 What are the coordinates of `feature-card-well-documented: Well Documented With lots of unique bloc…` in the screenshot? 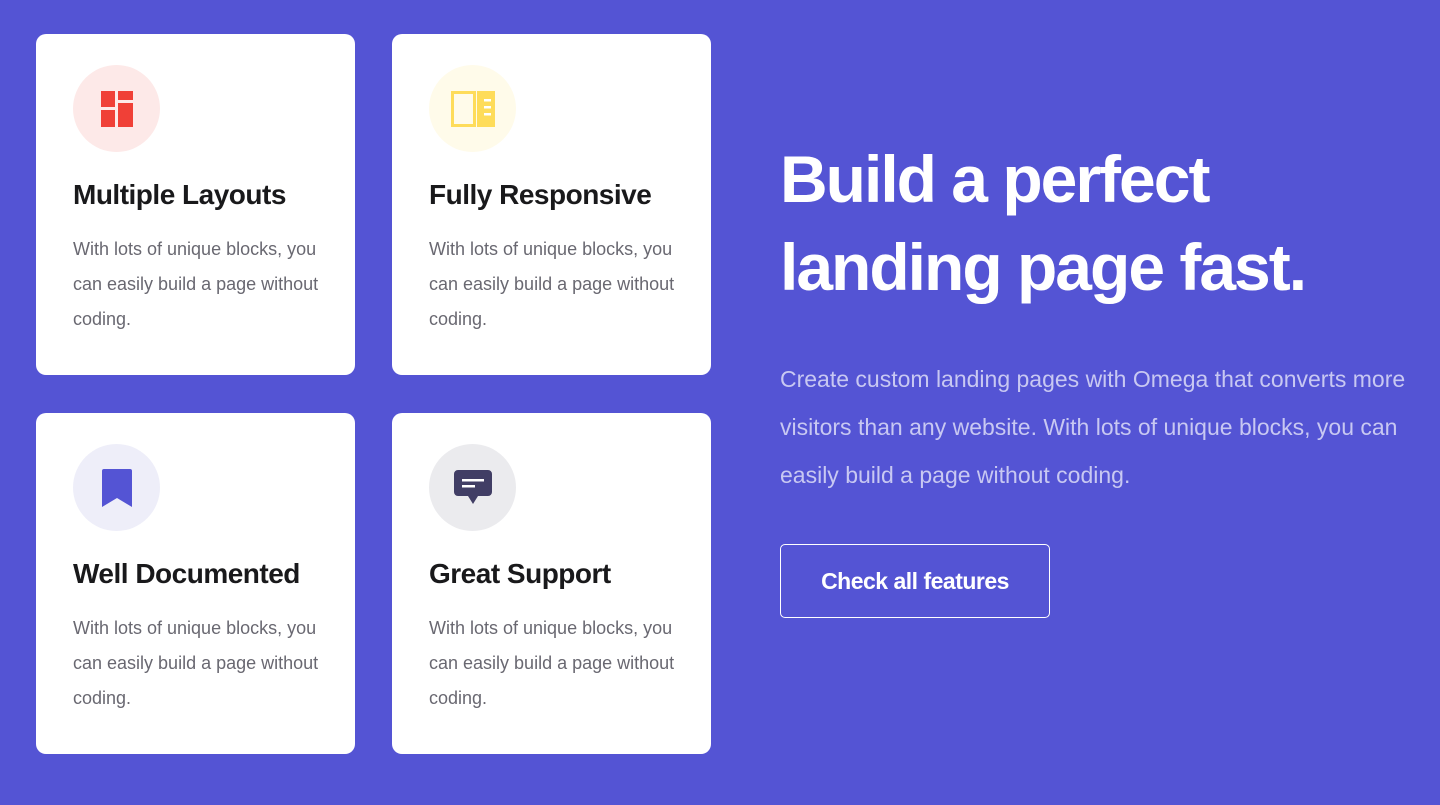 It's located at (195, 583).